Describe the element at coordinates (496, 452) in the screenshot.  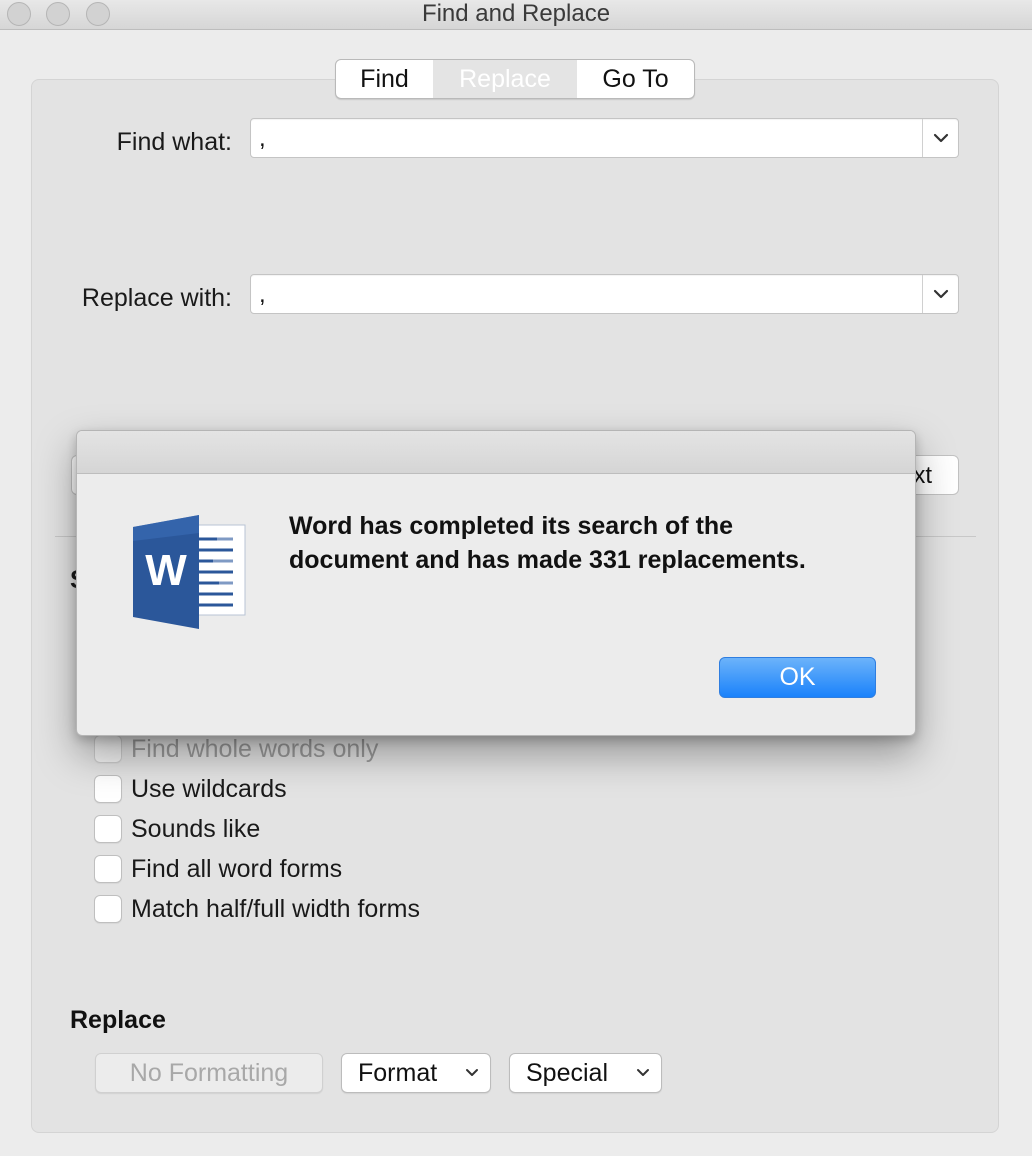
I see `alert-title-bar` at that location.